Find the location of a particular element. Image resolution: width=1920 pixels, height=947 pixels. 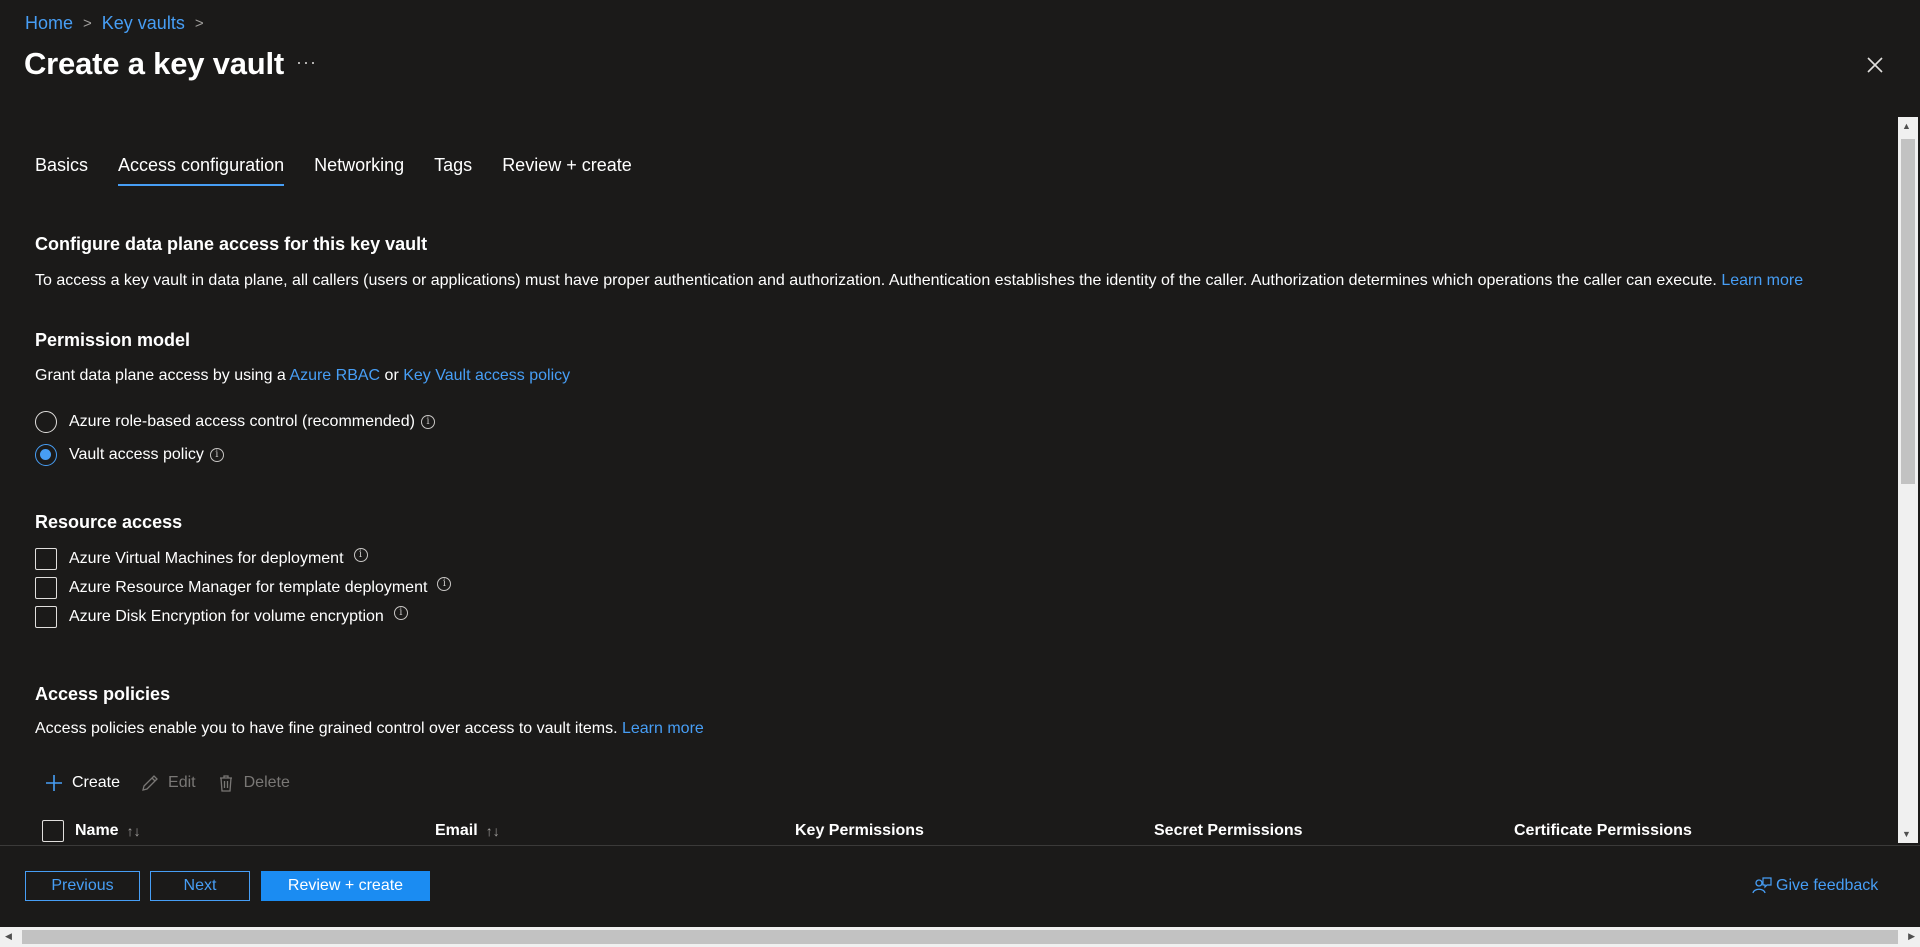

column-header-key-permissions: Key Permissions is located at coordinates (859, 831).